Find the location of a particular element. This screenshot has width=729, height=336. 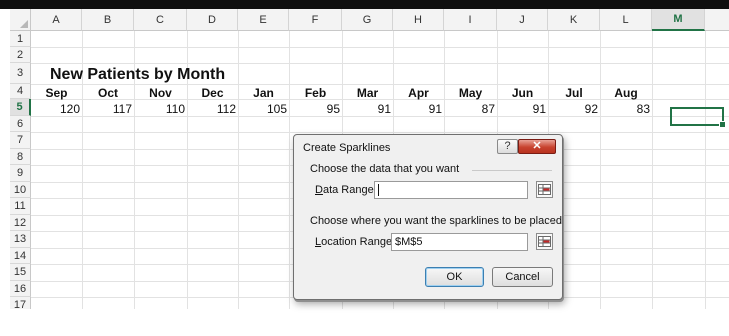

data-group-label: Choose the data that you want is located at coordinates (385, 169).